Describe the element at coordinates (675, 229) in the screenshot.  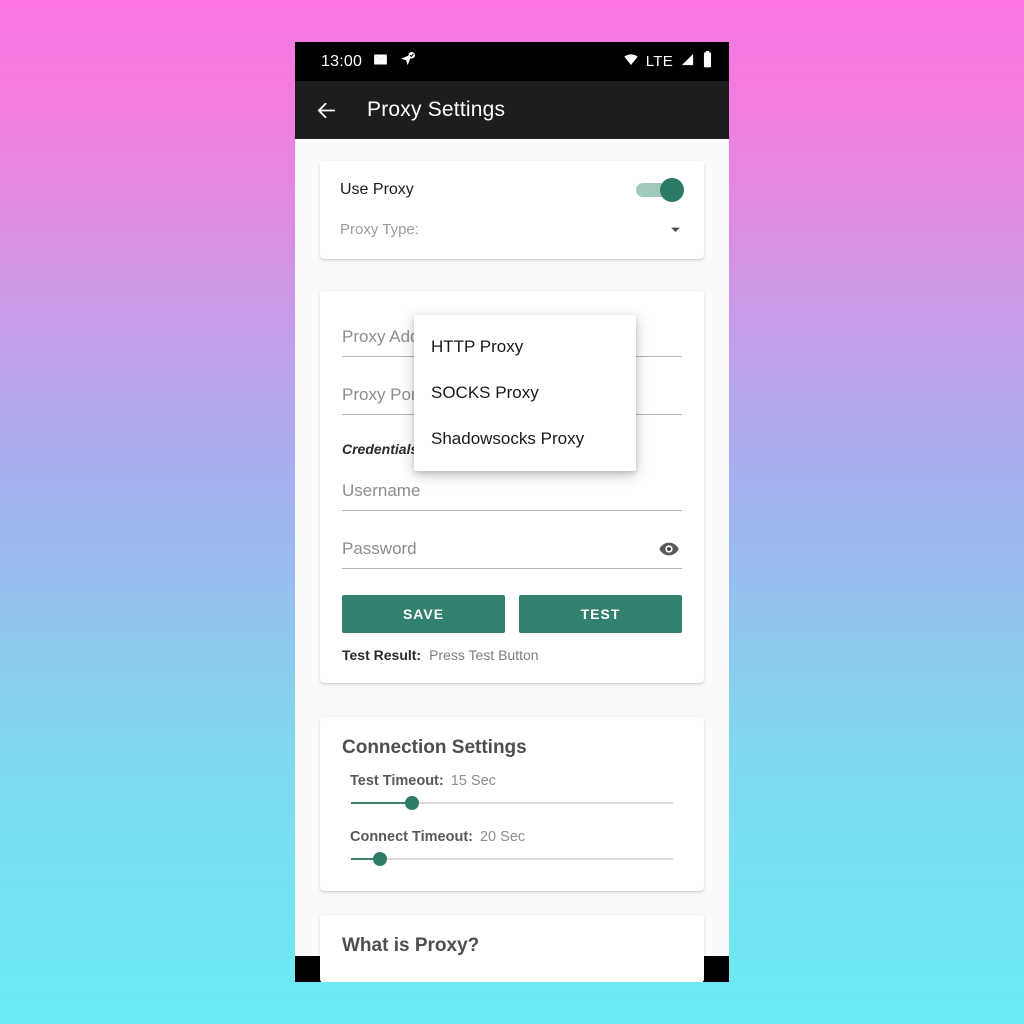
I see `chevron-down-icon` at that location.